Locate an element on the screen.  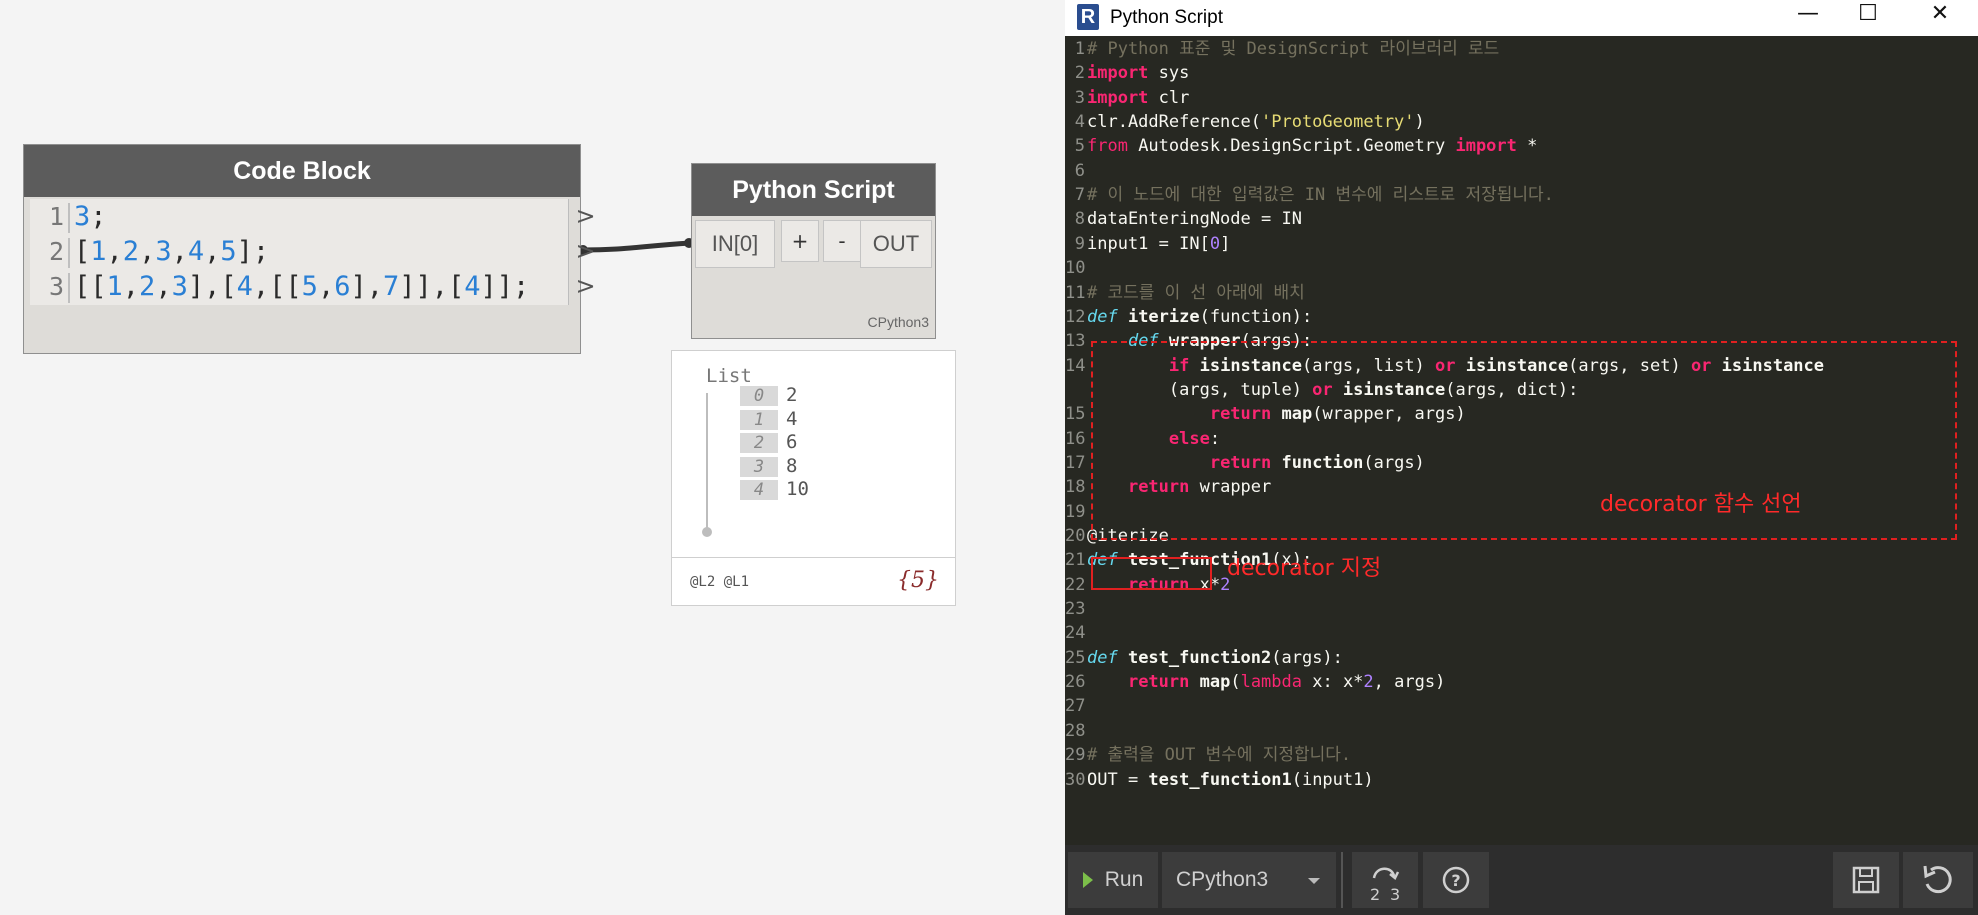
preview-list-item: 02 is located at coordinates (768, 395).